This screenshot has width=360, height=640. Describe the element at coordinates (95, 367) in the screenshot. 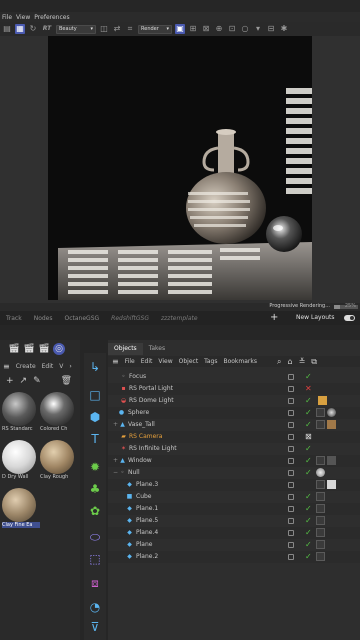

I see `select-tool-icon: ↳` at that location.